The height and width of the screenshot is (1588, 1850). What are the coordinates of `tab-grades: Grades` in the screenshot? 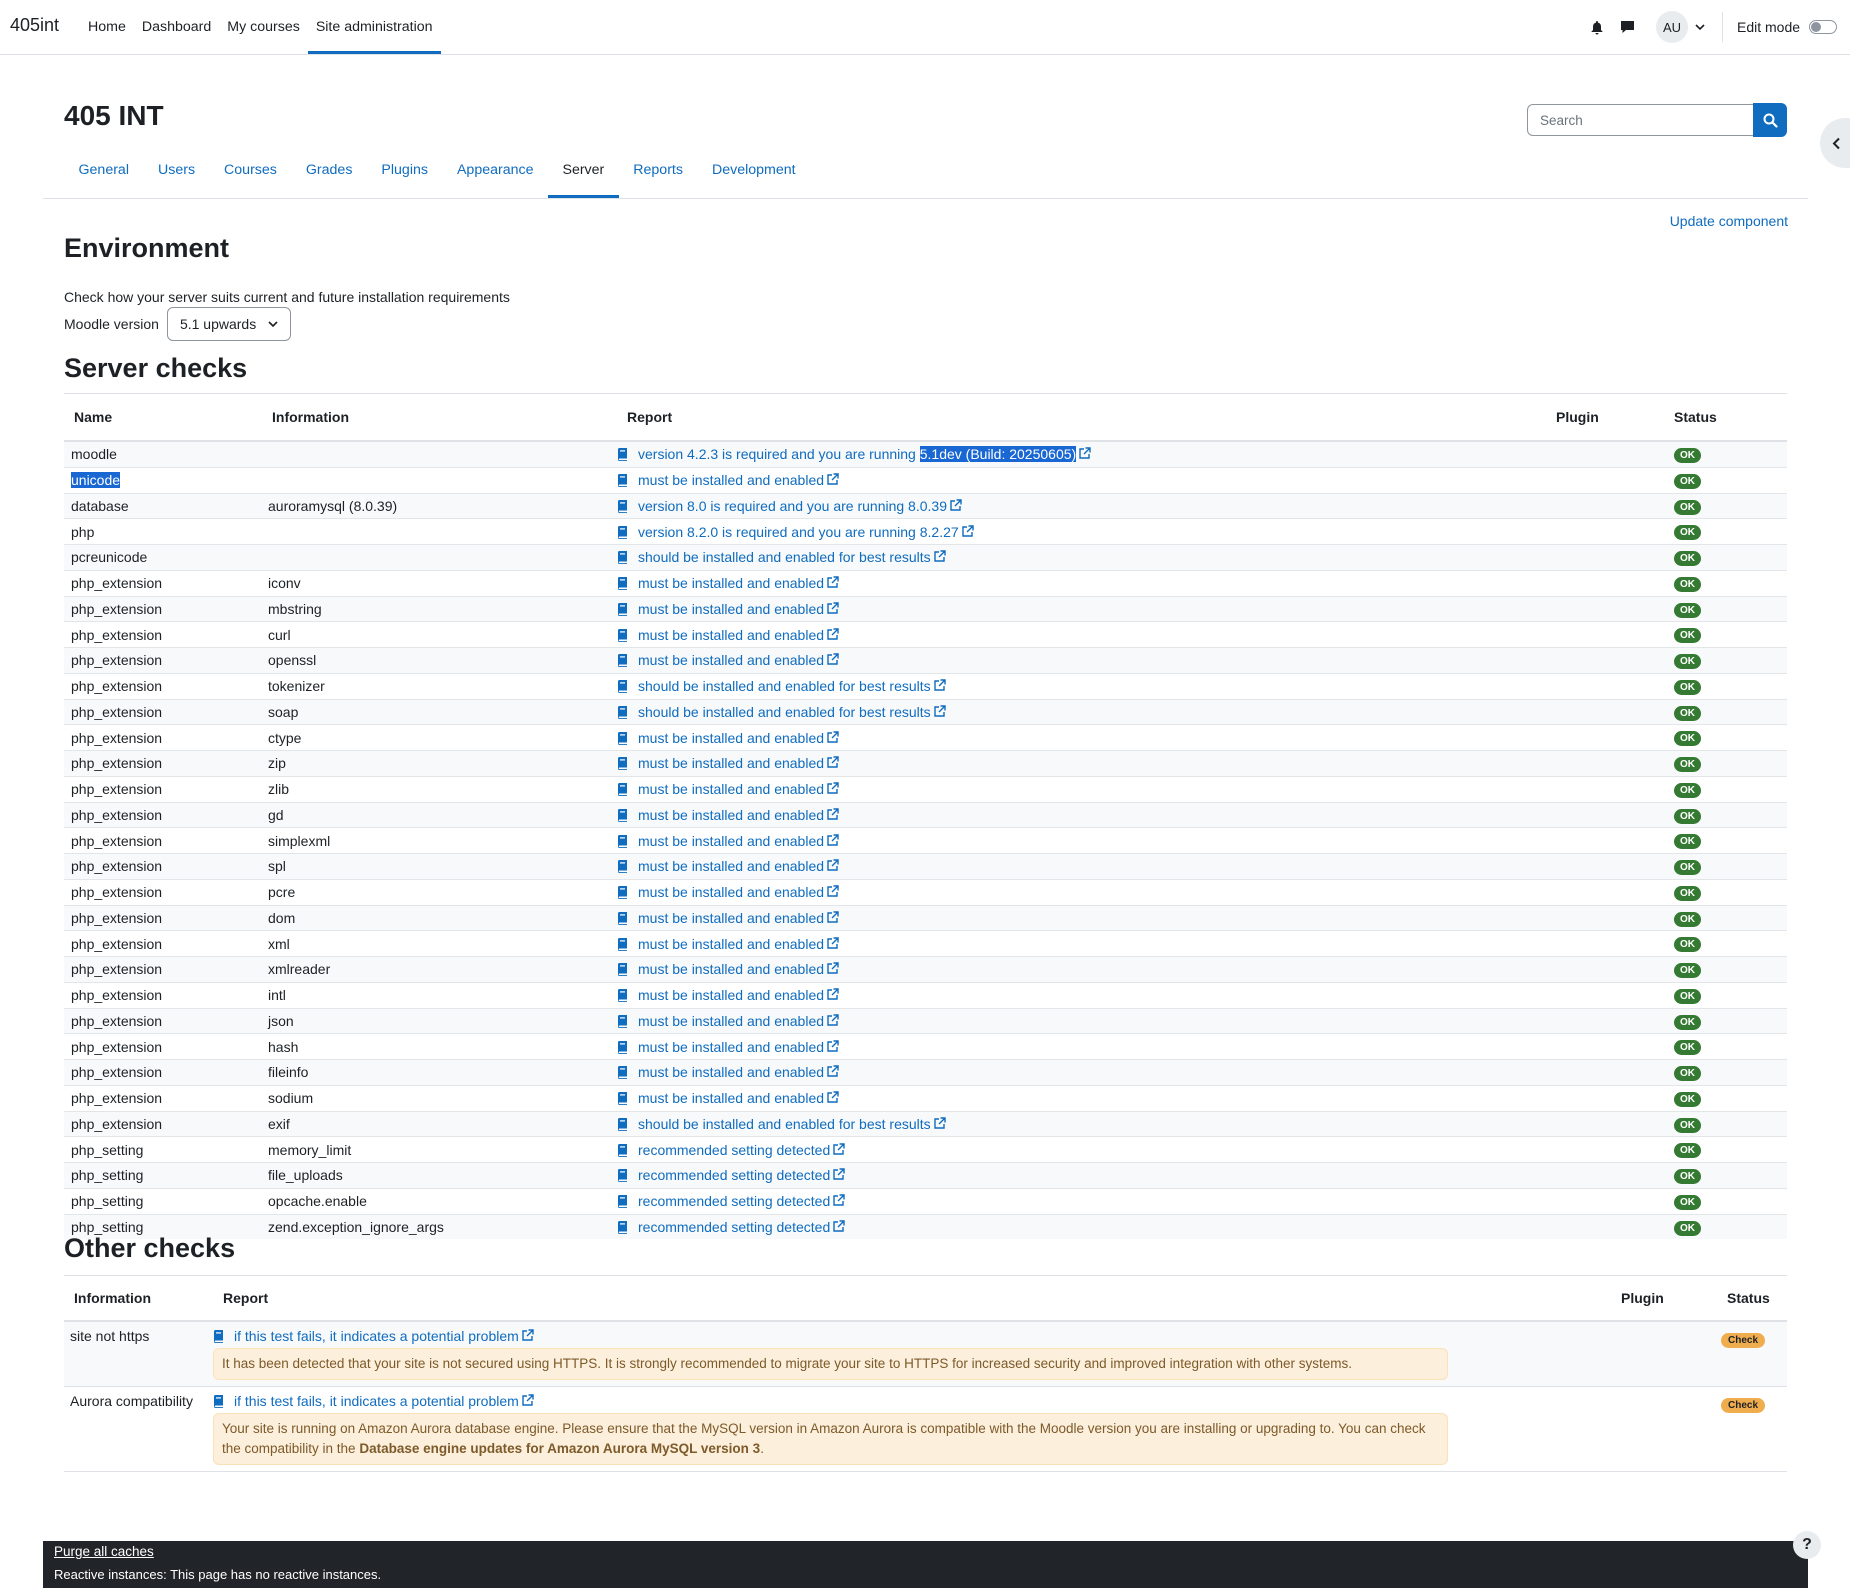 It's located at (329, 174).